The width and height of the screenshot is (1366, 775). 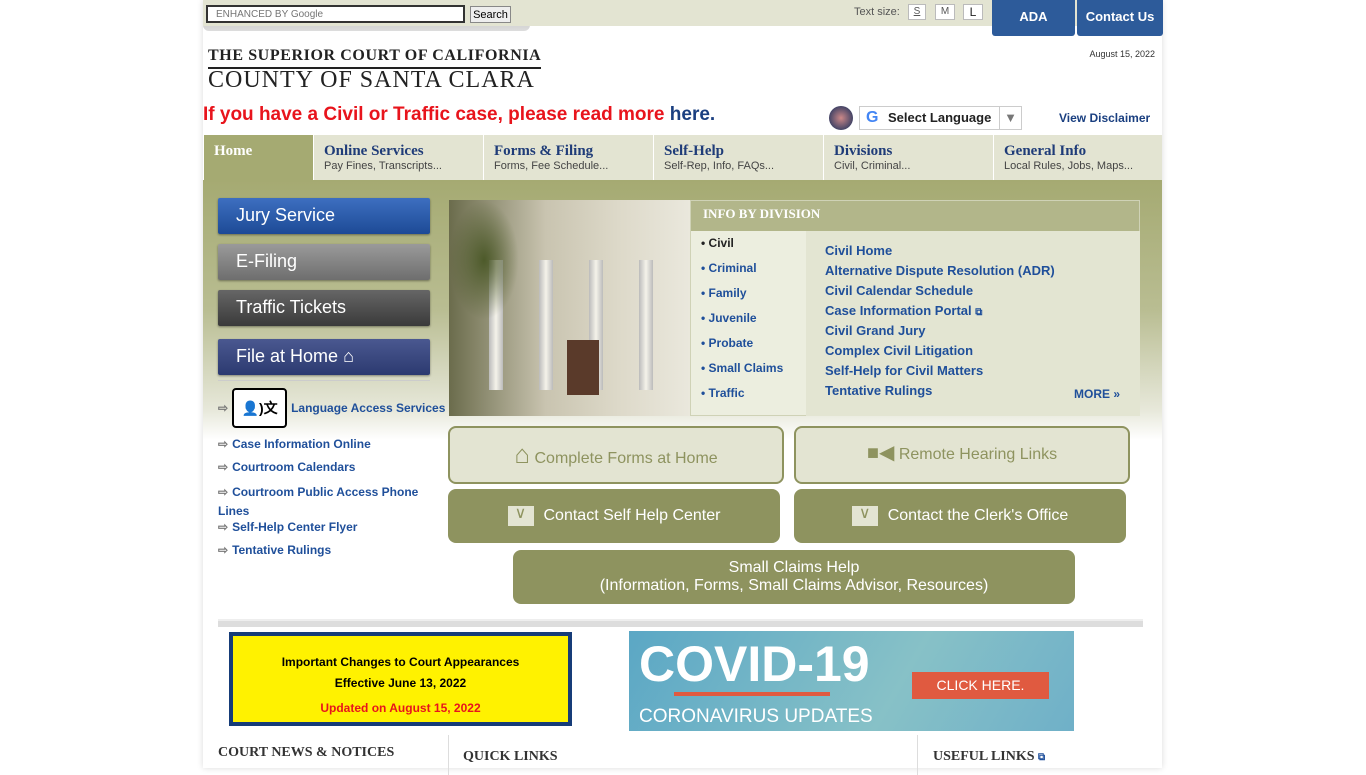 I want to click on link-tentative-rulings-side: ⇨ Tentative Rulings, so click(x=274, y=550).